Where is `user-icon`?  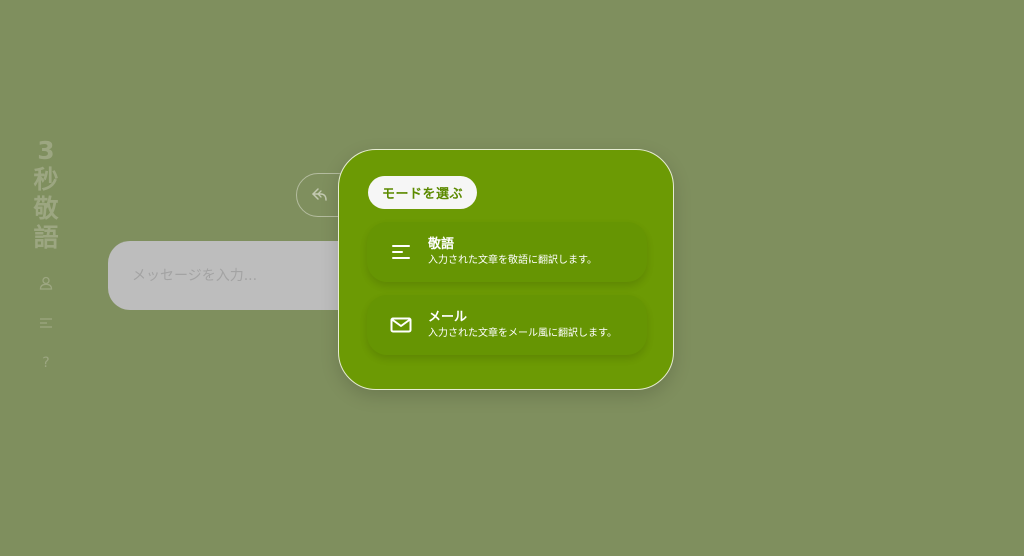
user-icon is located at coordinates (46, 283).